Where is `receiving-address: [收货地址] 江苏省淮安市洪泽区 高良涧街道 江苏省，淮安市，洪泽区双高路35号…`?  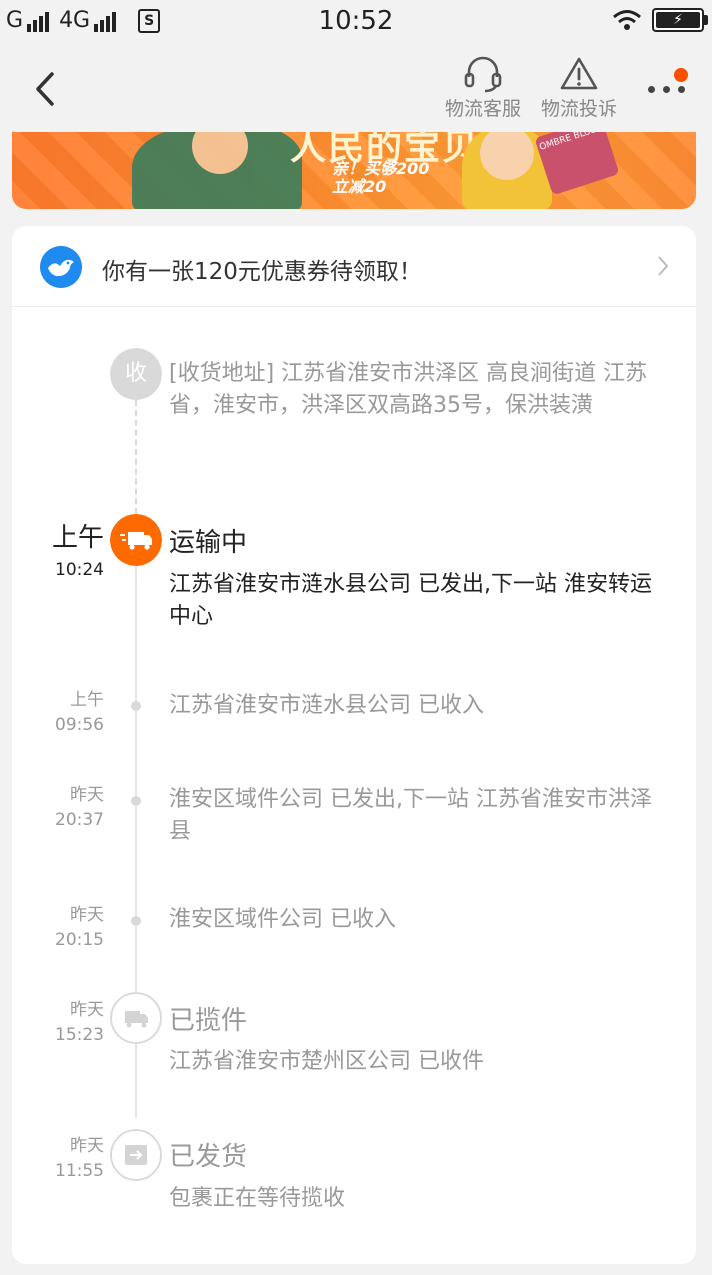 receiving-address: [收货地址] 江苏省淮安市洪泽区 高良涧街道 江苏省，淮安市，洪泽区双高路35号… is located at coordinates (408, 389).